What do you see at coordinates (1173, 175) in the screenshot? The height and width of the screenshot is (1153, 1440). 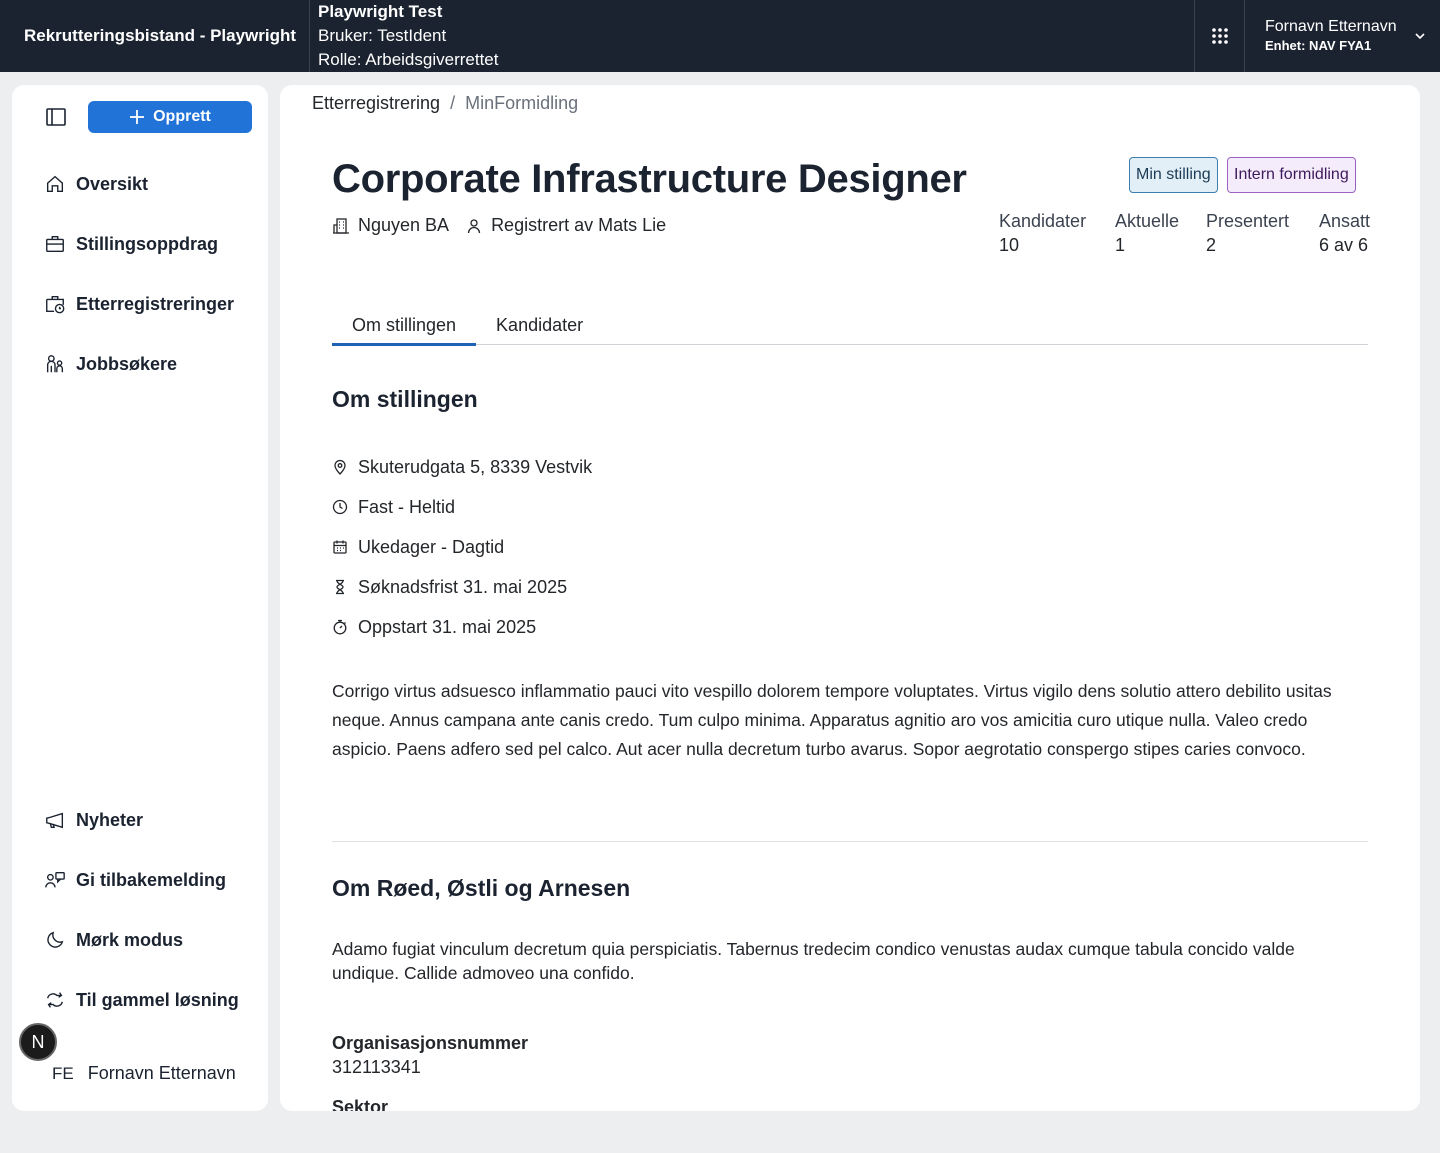 I see `status-badge-own: Min stilling` at bounding box center [1173, 175].